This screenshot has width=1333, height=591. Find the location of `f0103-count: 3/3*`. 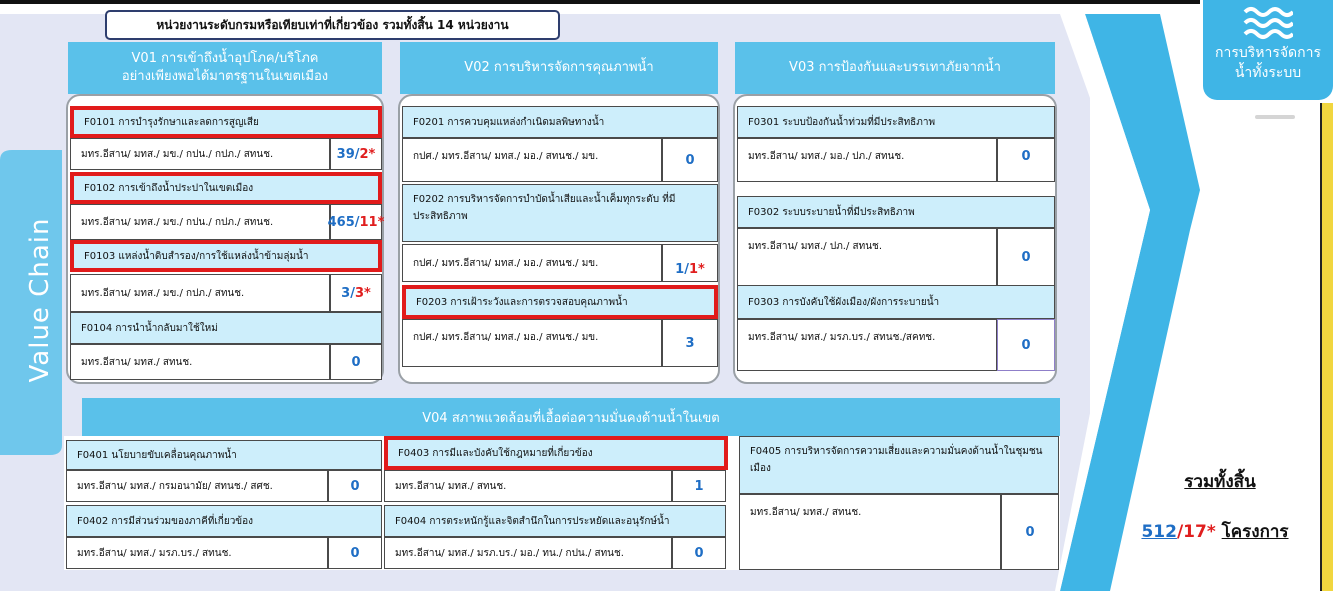

f0103-count: 3/3* is located at coordinates (356, 293).